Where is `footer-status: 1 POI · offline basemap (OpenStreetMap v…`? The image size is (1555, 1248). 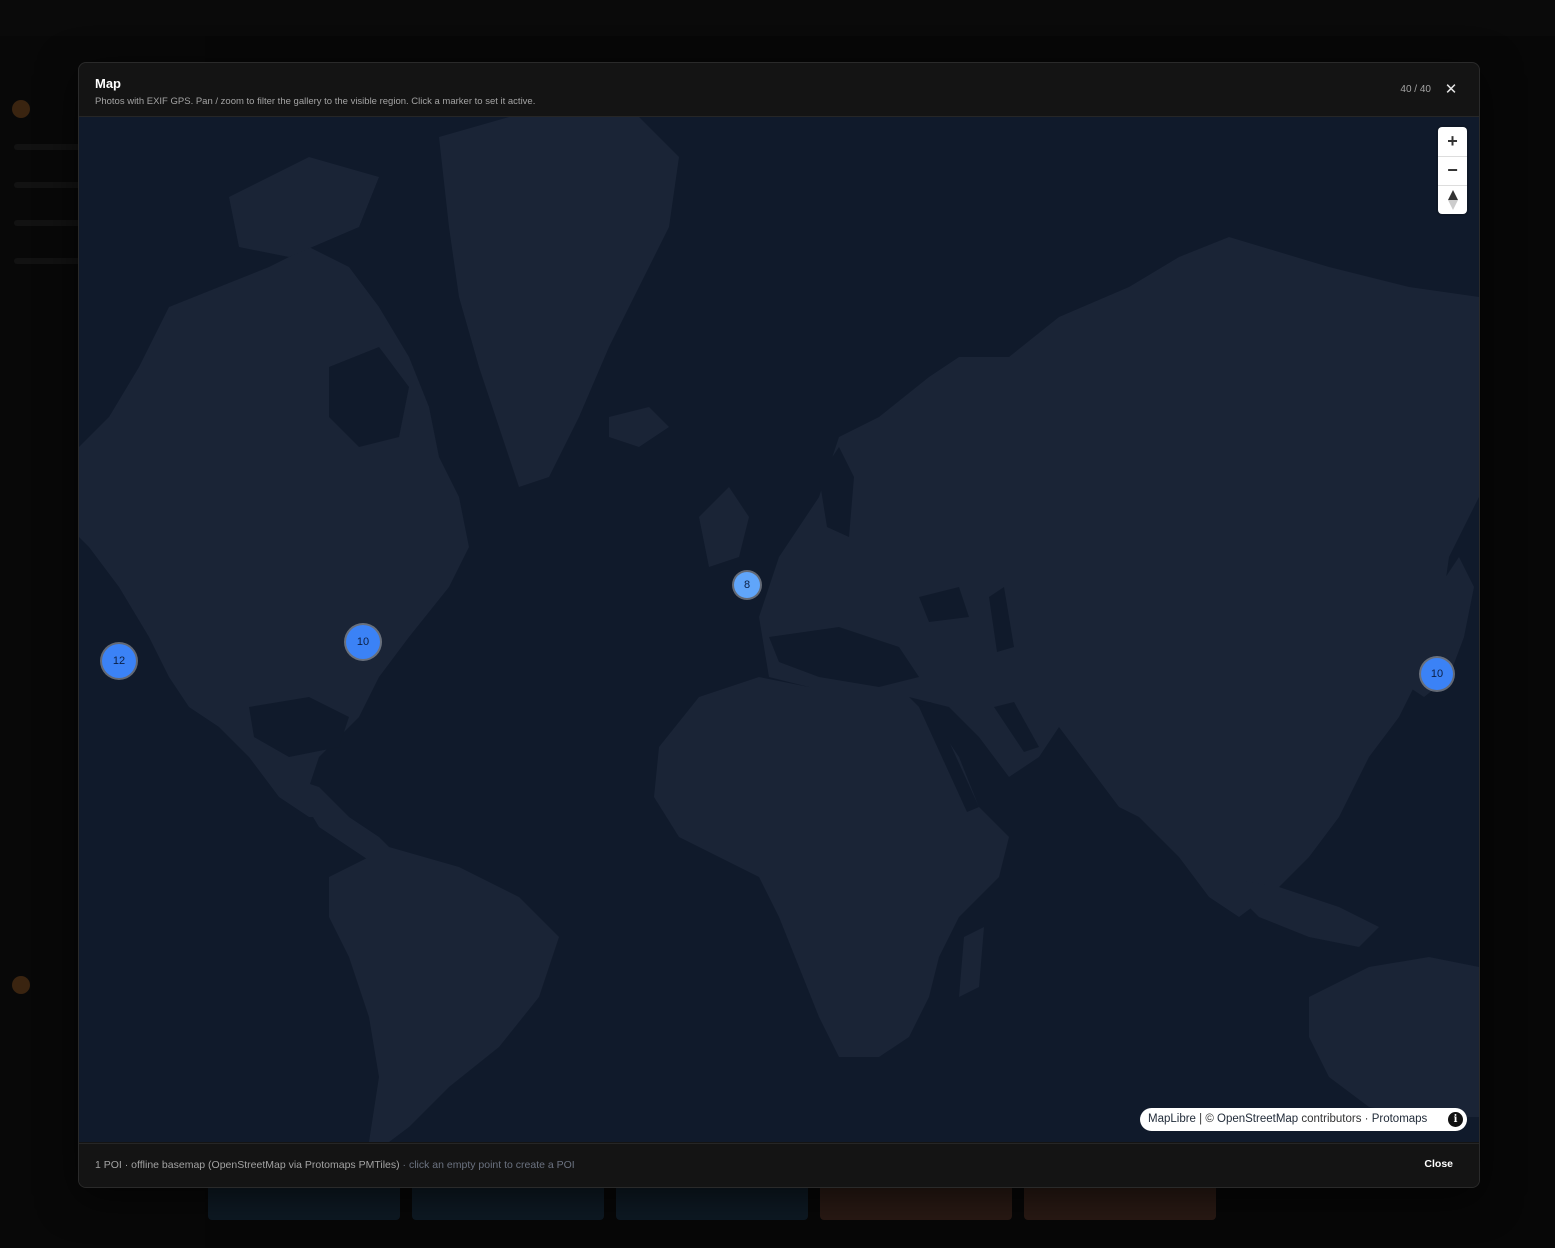
footer-status: 1 POI · offline basemap (OpenStreetMap v… is located at coordinates (335, 1165).